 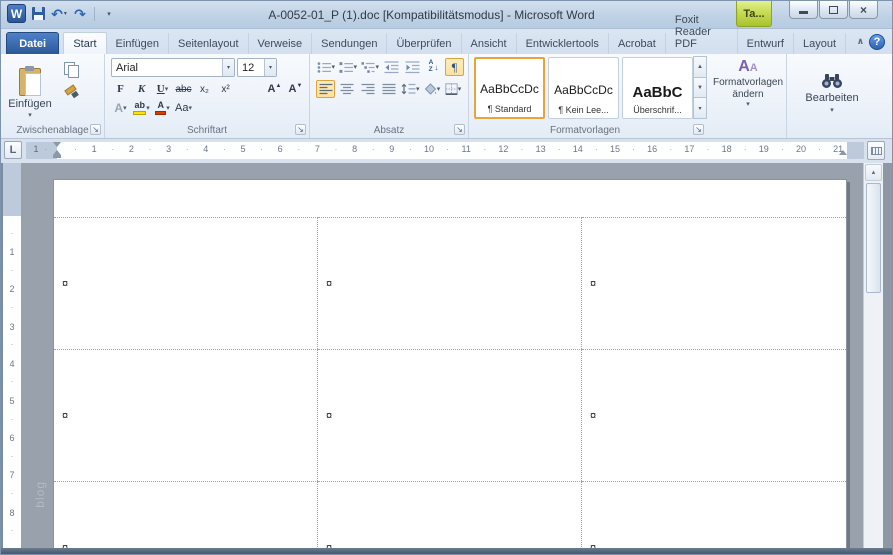 I want to click on bullets-button: ▾, so click(x=326, y=67).